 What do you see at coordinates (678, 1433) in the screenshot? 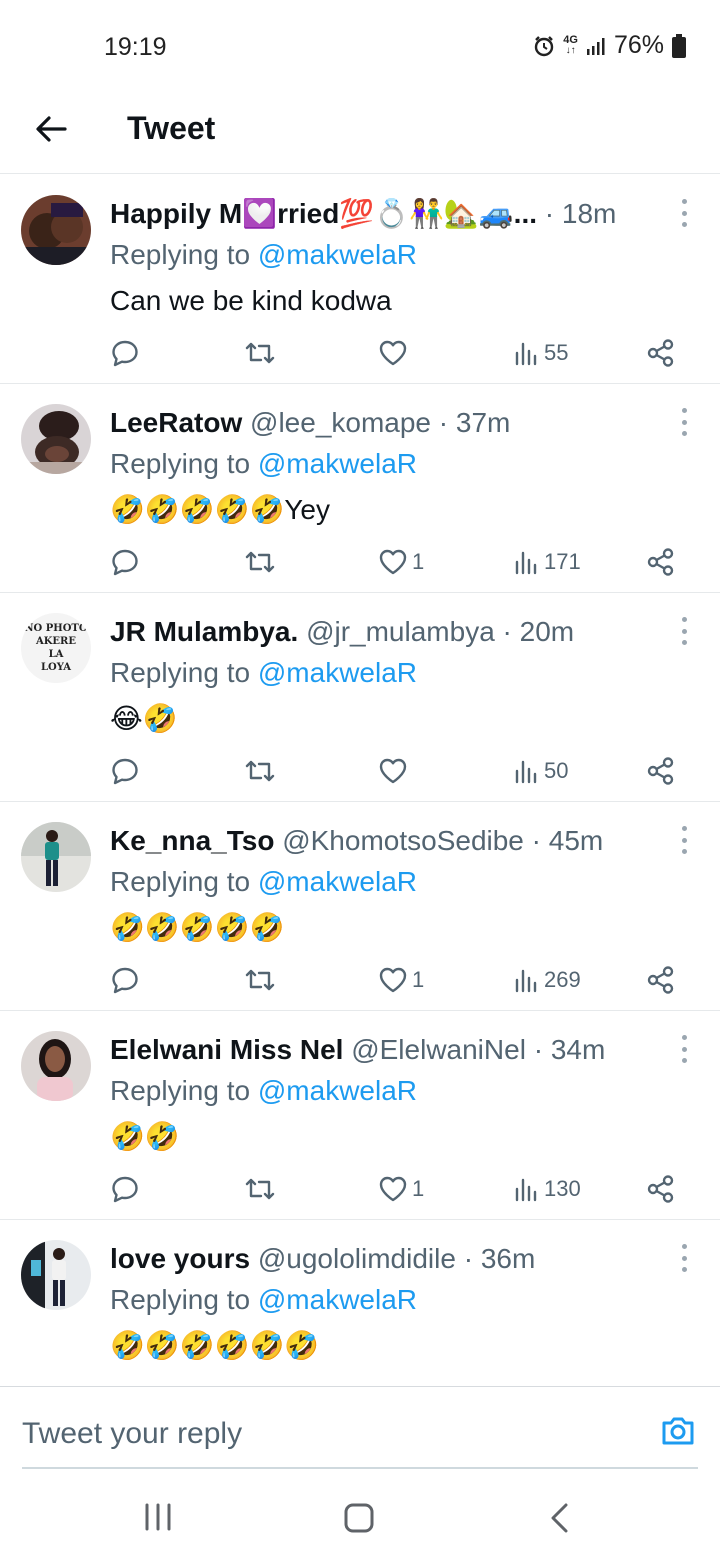
I see `camera-button` at bounding box center [678, 1433].